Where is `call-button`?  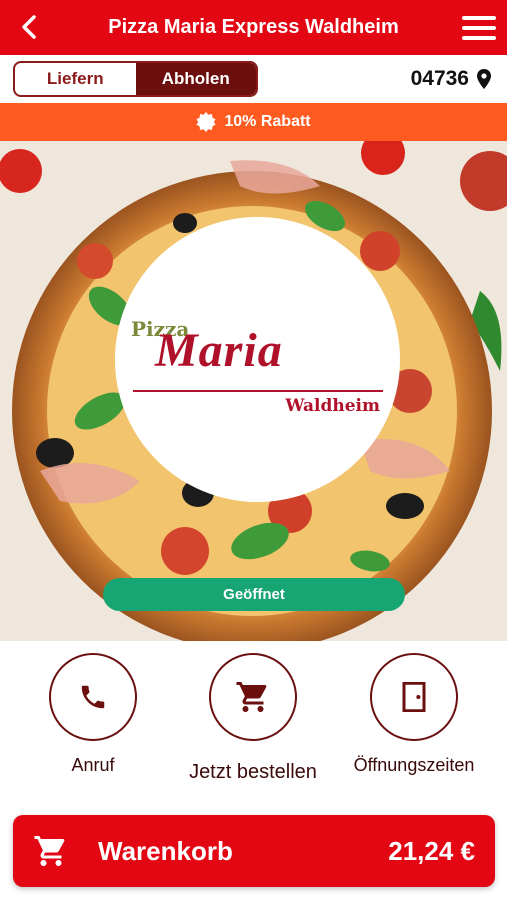
call-button is located at coordinates (93, 697).